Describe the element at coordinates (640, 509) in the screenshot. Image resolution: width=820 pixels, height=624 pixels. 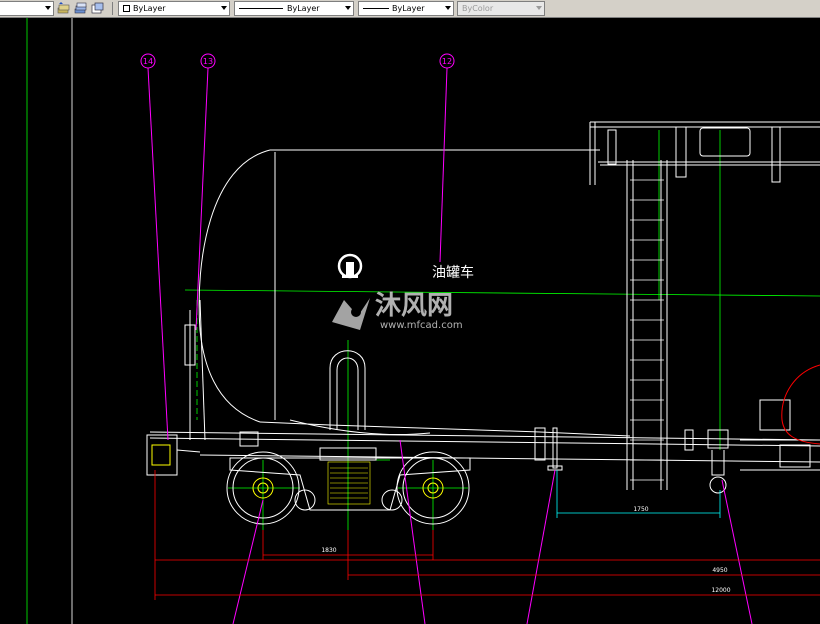
I see `dimension-text: 1750` at that location.